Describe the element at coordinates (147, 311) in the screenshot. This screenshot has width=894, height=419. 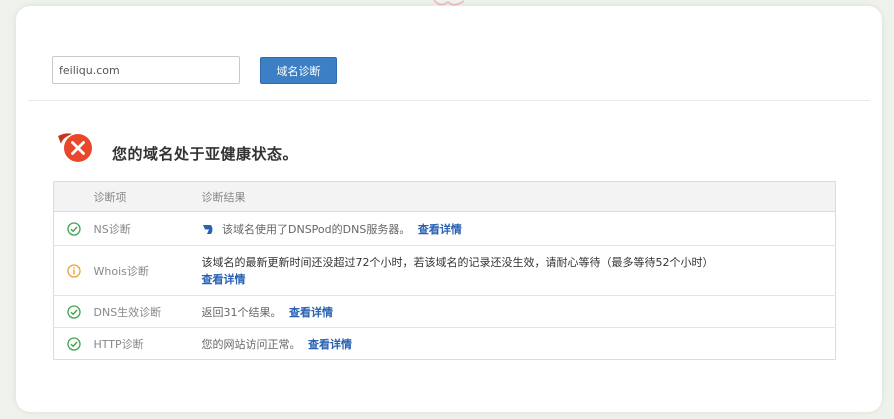
I see `row-item: DNS生效诊断` at that location.